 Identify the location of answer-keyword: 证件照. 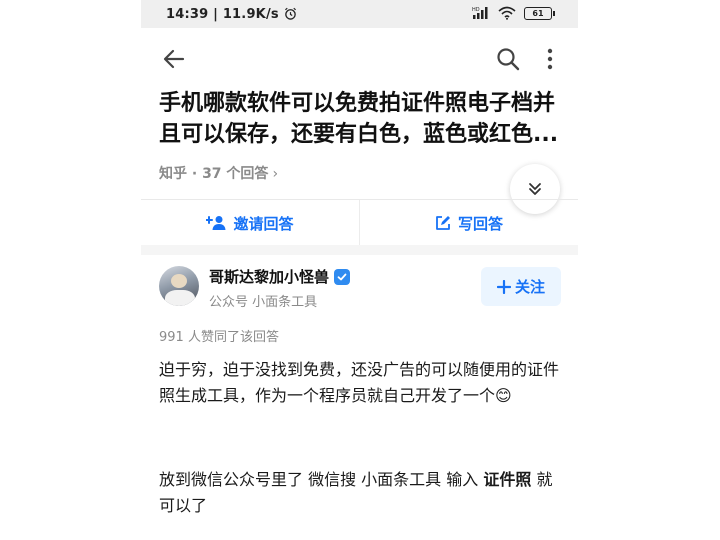
(507, 479).